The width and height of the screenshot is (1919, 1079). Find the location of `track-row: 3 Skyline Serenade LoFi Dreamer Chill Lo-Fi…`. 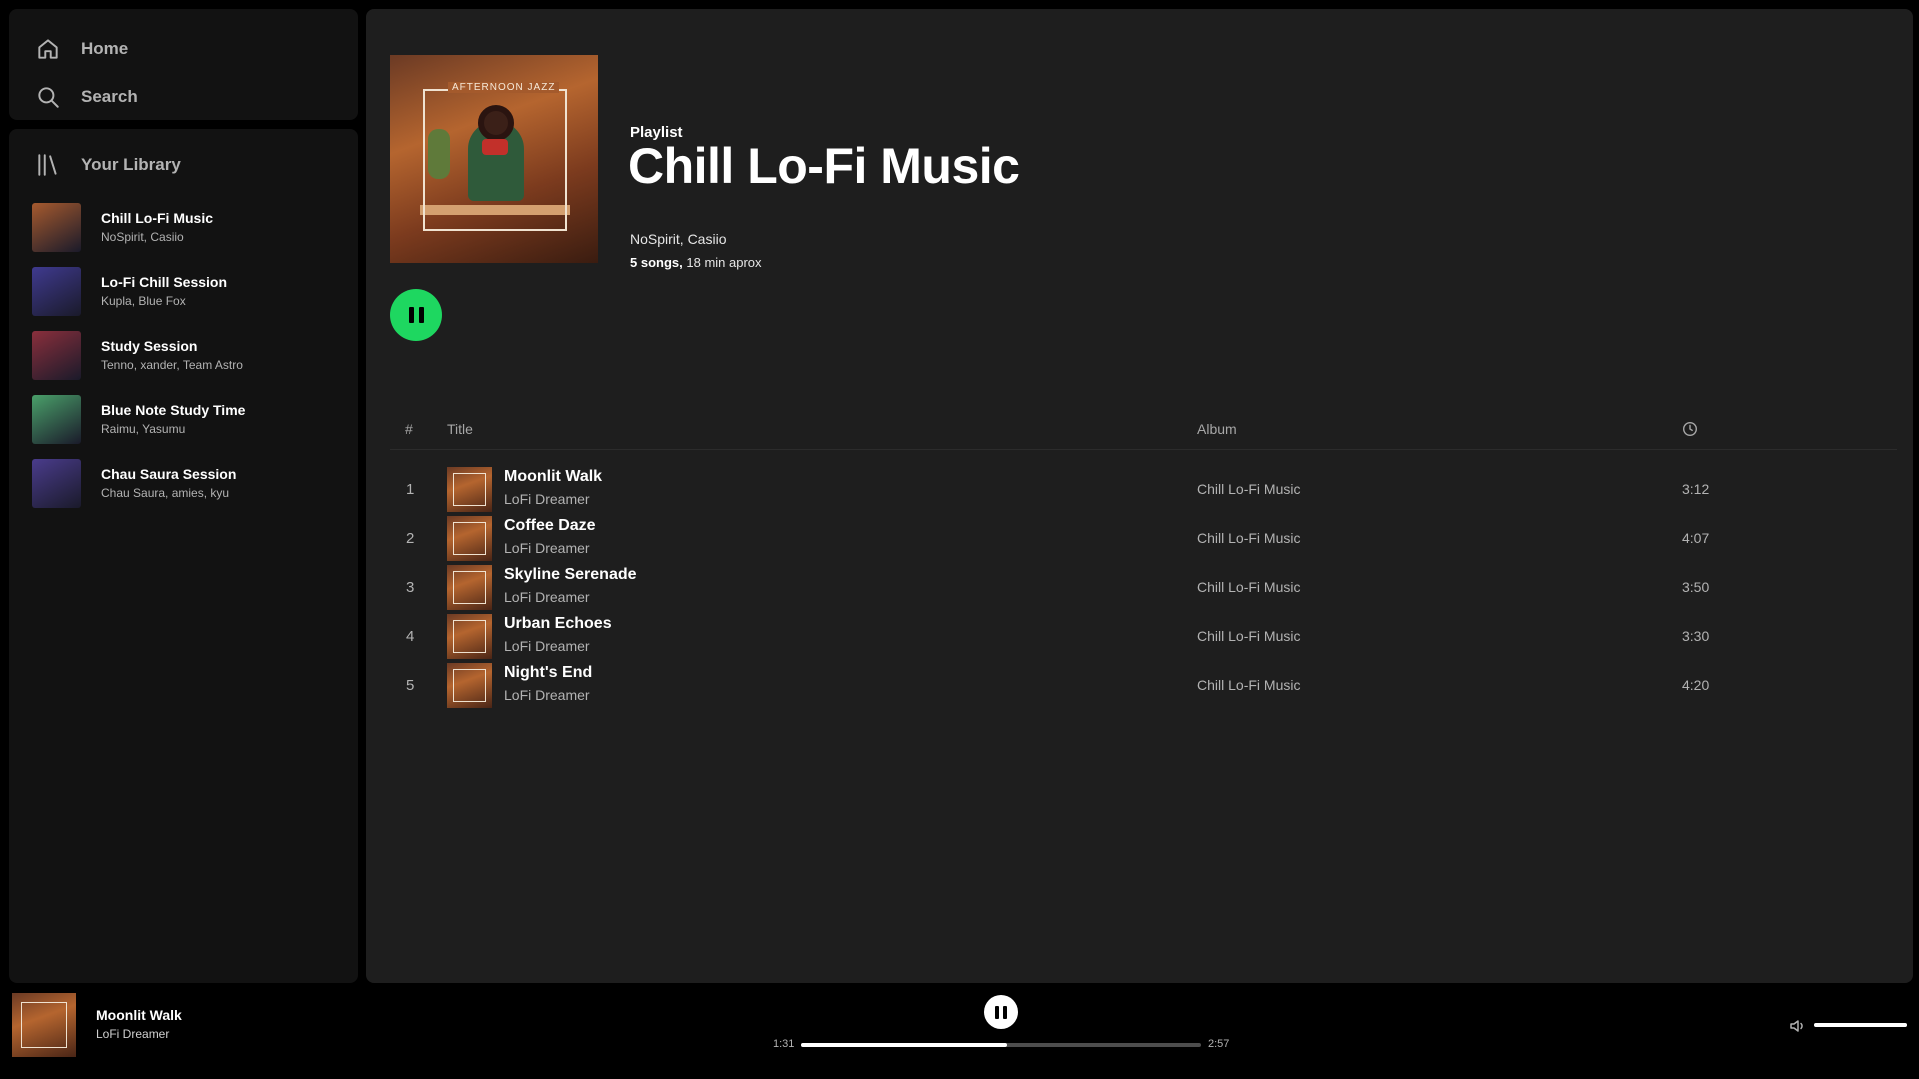

track-row: 3 Skyline Serenade LoFi Dreamer Chill Lo-Fi… is located at coordinates (1143, 587).